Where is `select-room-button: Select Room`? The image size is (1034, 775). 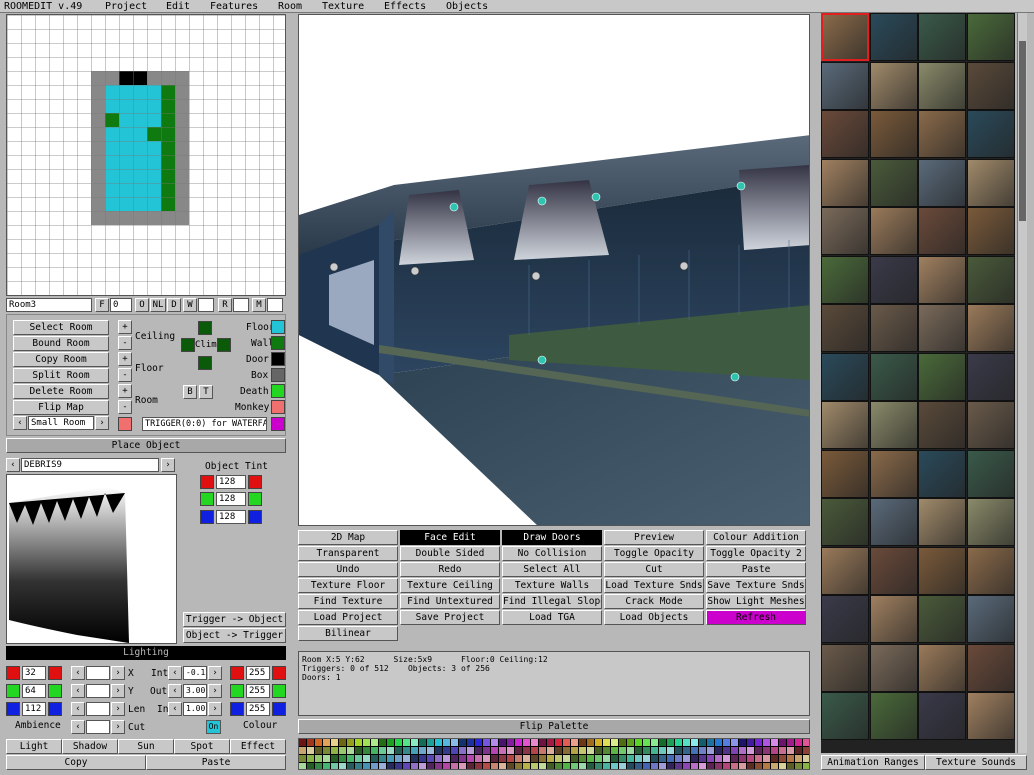 select-room-button: Select Room is located at coordinates (61, 327).